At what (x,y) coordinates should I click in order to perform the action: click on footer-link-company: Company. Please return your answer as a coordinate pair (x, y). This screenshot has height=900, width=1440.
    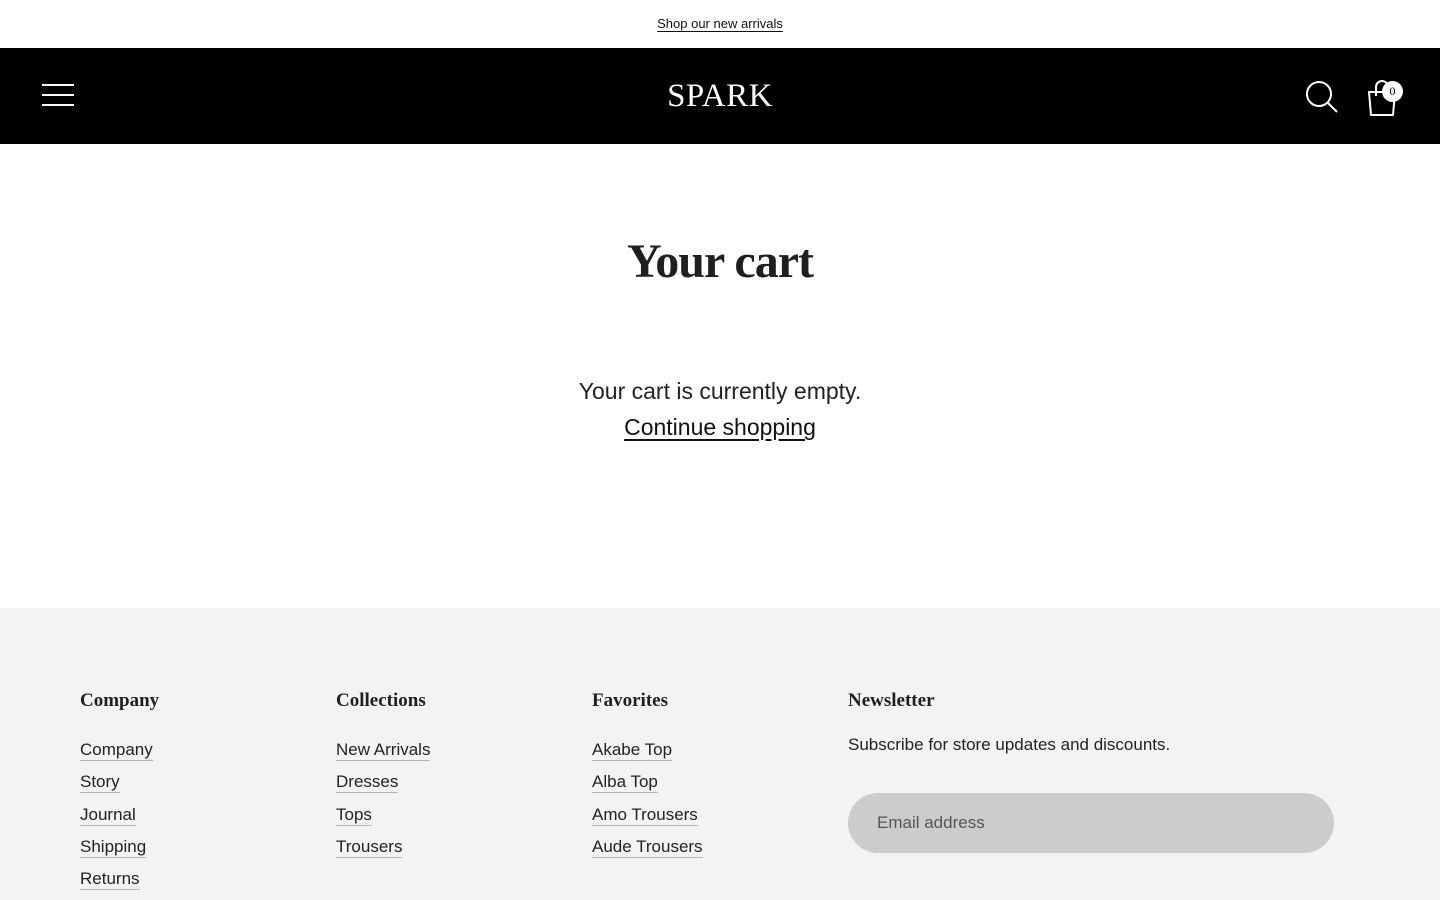
    Looking at the image, I should click on (116, 750).